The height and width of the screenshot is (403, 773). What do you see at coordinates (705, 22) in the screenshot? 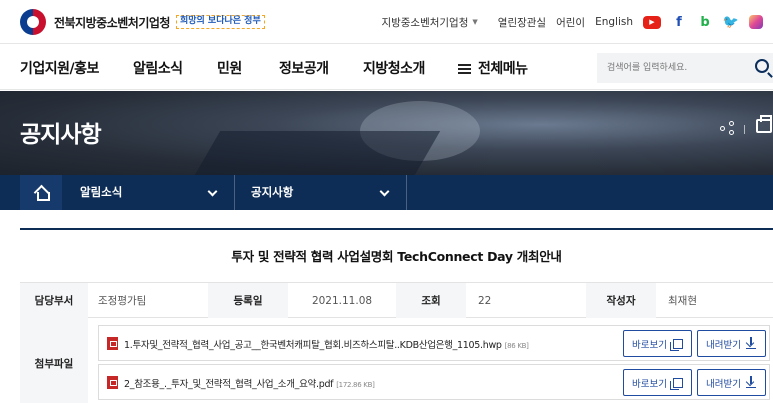
I see `blog-icon: b` at bounding box center [705, 22].